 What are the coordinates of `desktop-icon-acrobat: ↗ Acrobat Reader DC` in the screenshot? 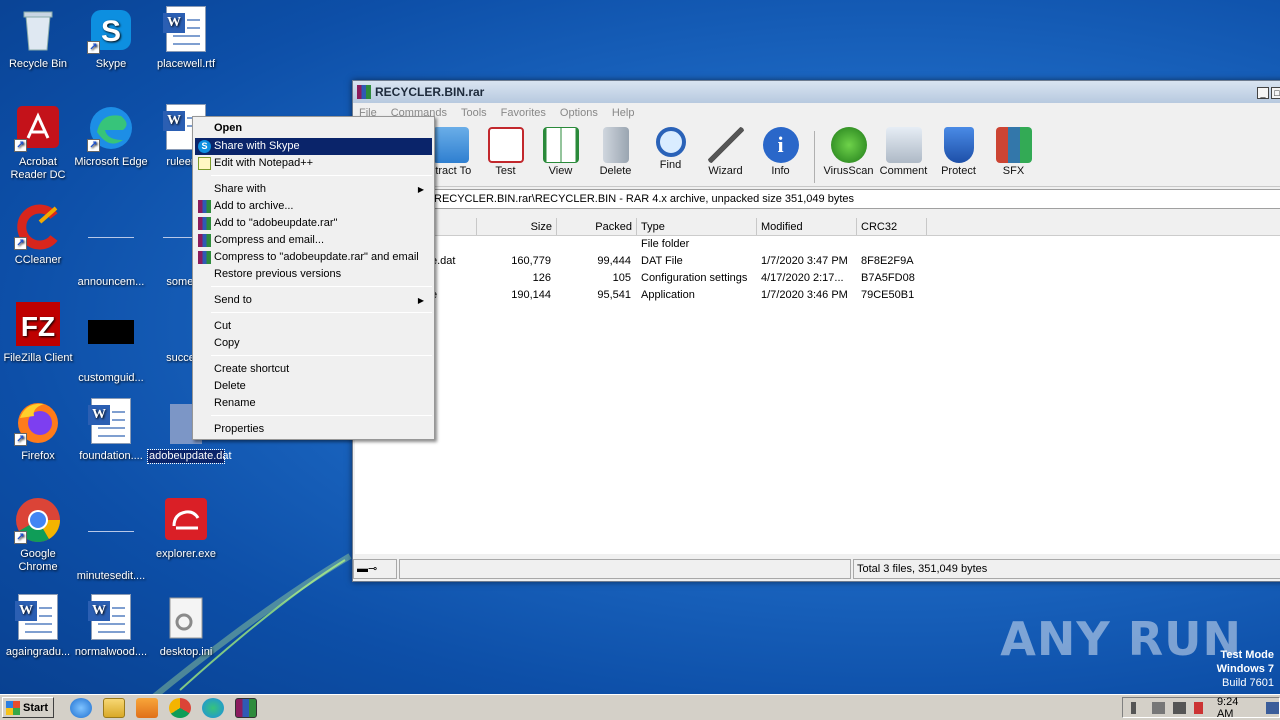 It's located at (38, 143).